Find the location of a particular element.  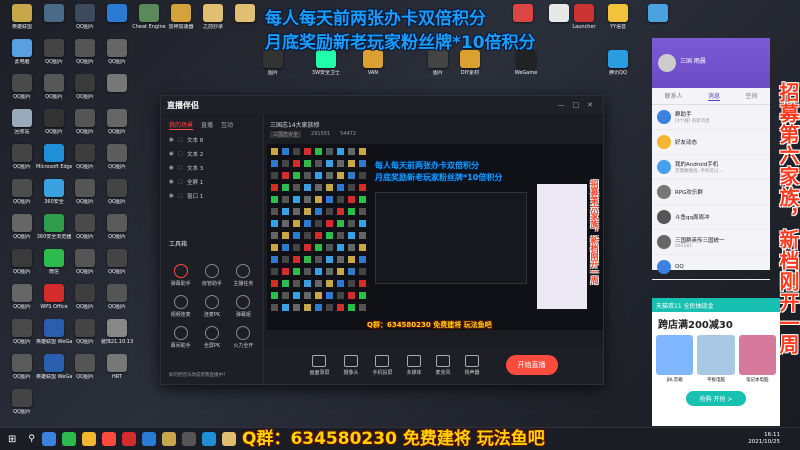

ad-cta-button: 抢购 开抢 > is located at coordinates (716, 398).